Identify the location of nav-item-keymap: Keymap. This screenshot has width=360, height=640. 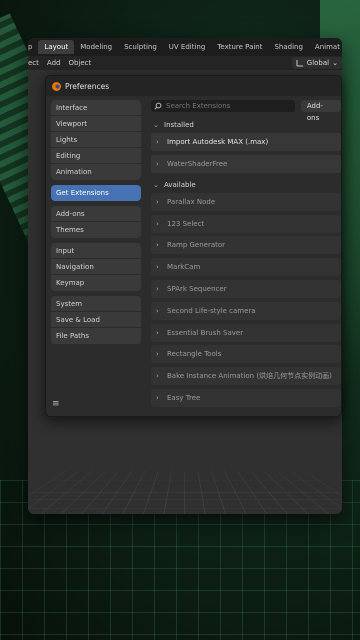
(96, 283).